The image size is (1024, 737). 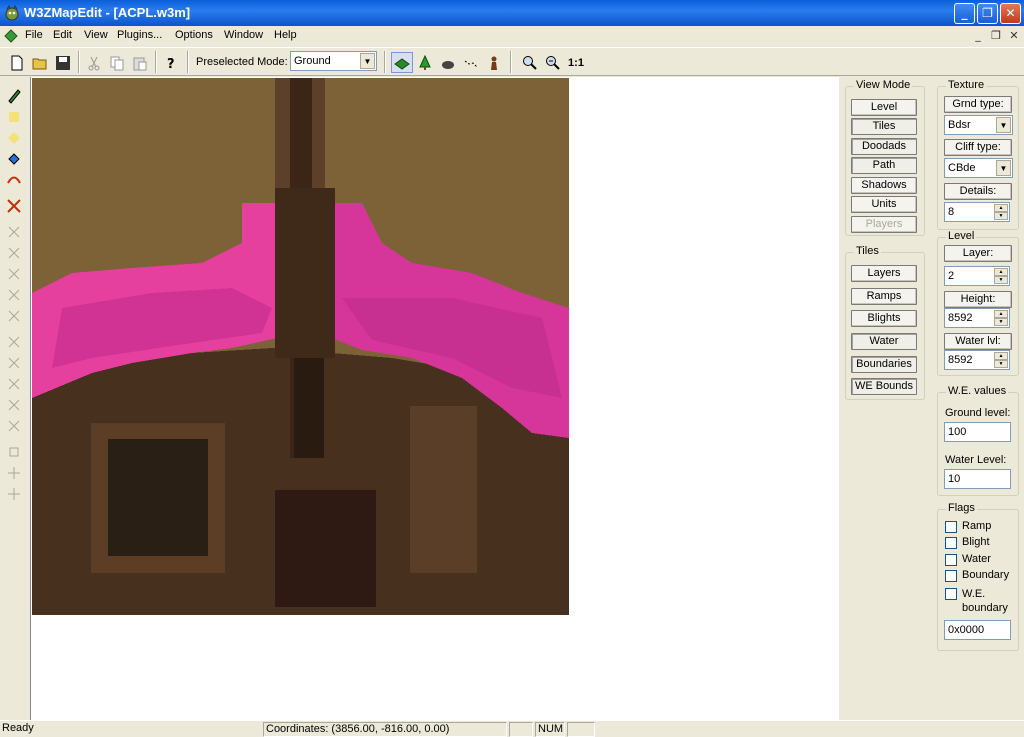 What do you see at coordinates (576, 62) in the screenshot?
I see `zoom-reset-button: 1:1` at bounding box center [576, 62].